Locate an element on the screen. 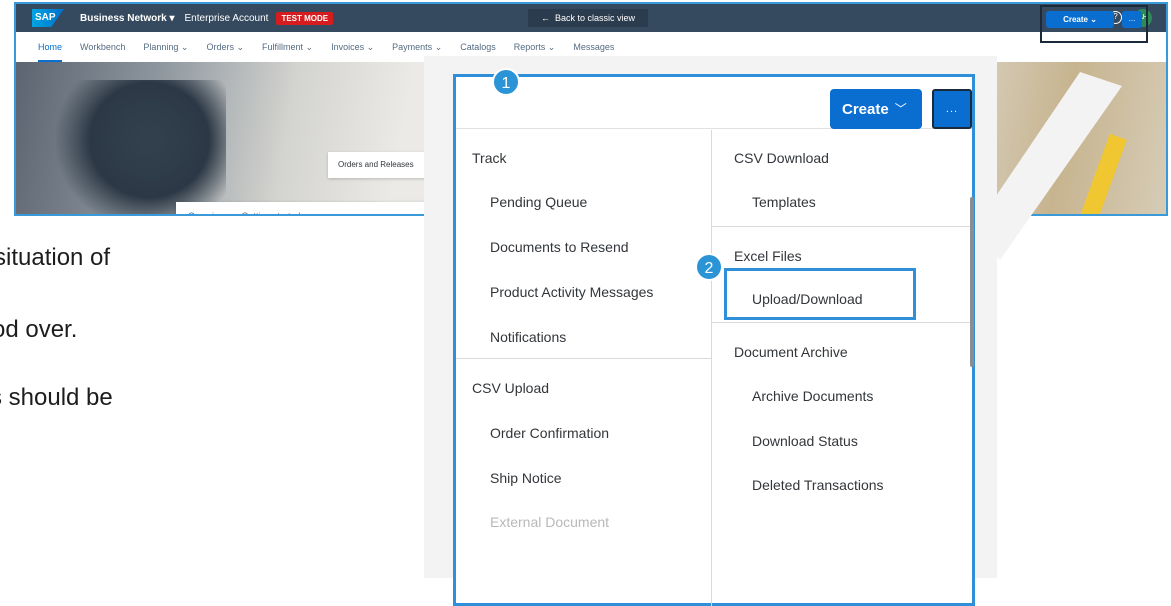 The width and height of the screenshot is (1171, 606). chevron-down-icon: ﹀ is located at coordinates (900, 109).